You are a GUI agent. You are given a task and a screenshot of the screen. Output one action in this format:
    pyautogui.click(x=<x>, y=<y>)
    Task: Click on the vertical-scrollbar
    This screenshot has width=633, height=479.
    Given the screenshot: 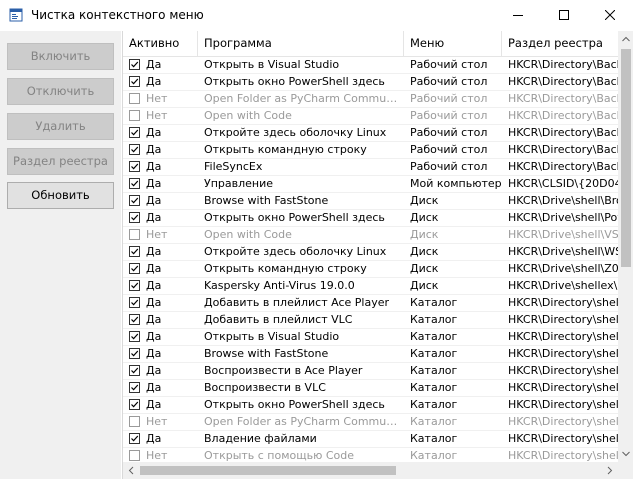 What is the action you would take?
    pyautogui.click(x=625, y=255)
    